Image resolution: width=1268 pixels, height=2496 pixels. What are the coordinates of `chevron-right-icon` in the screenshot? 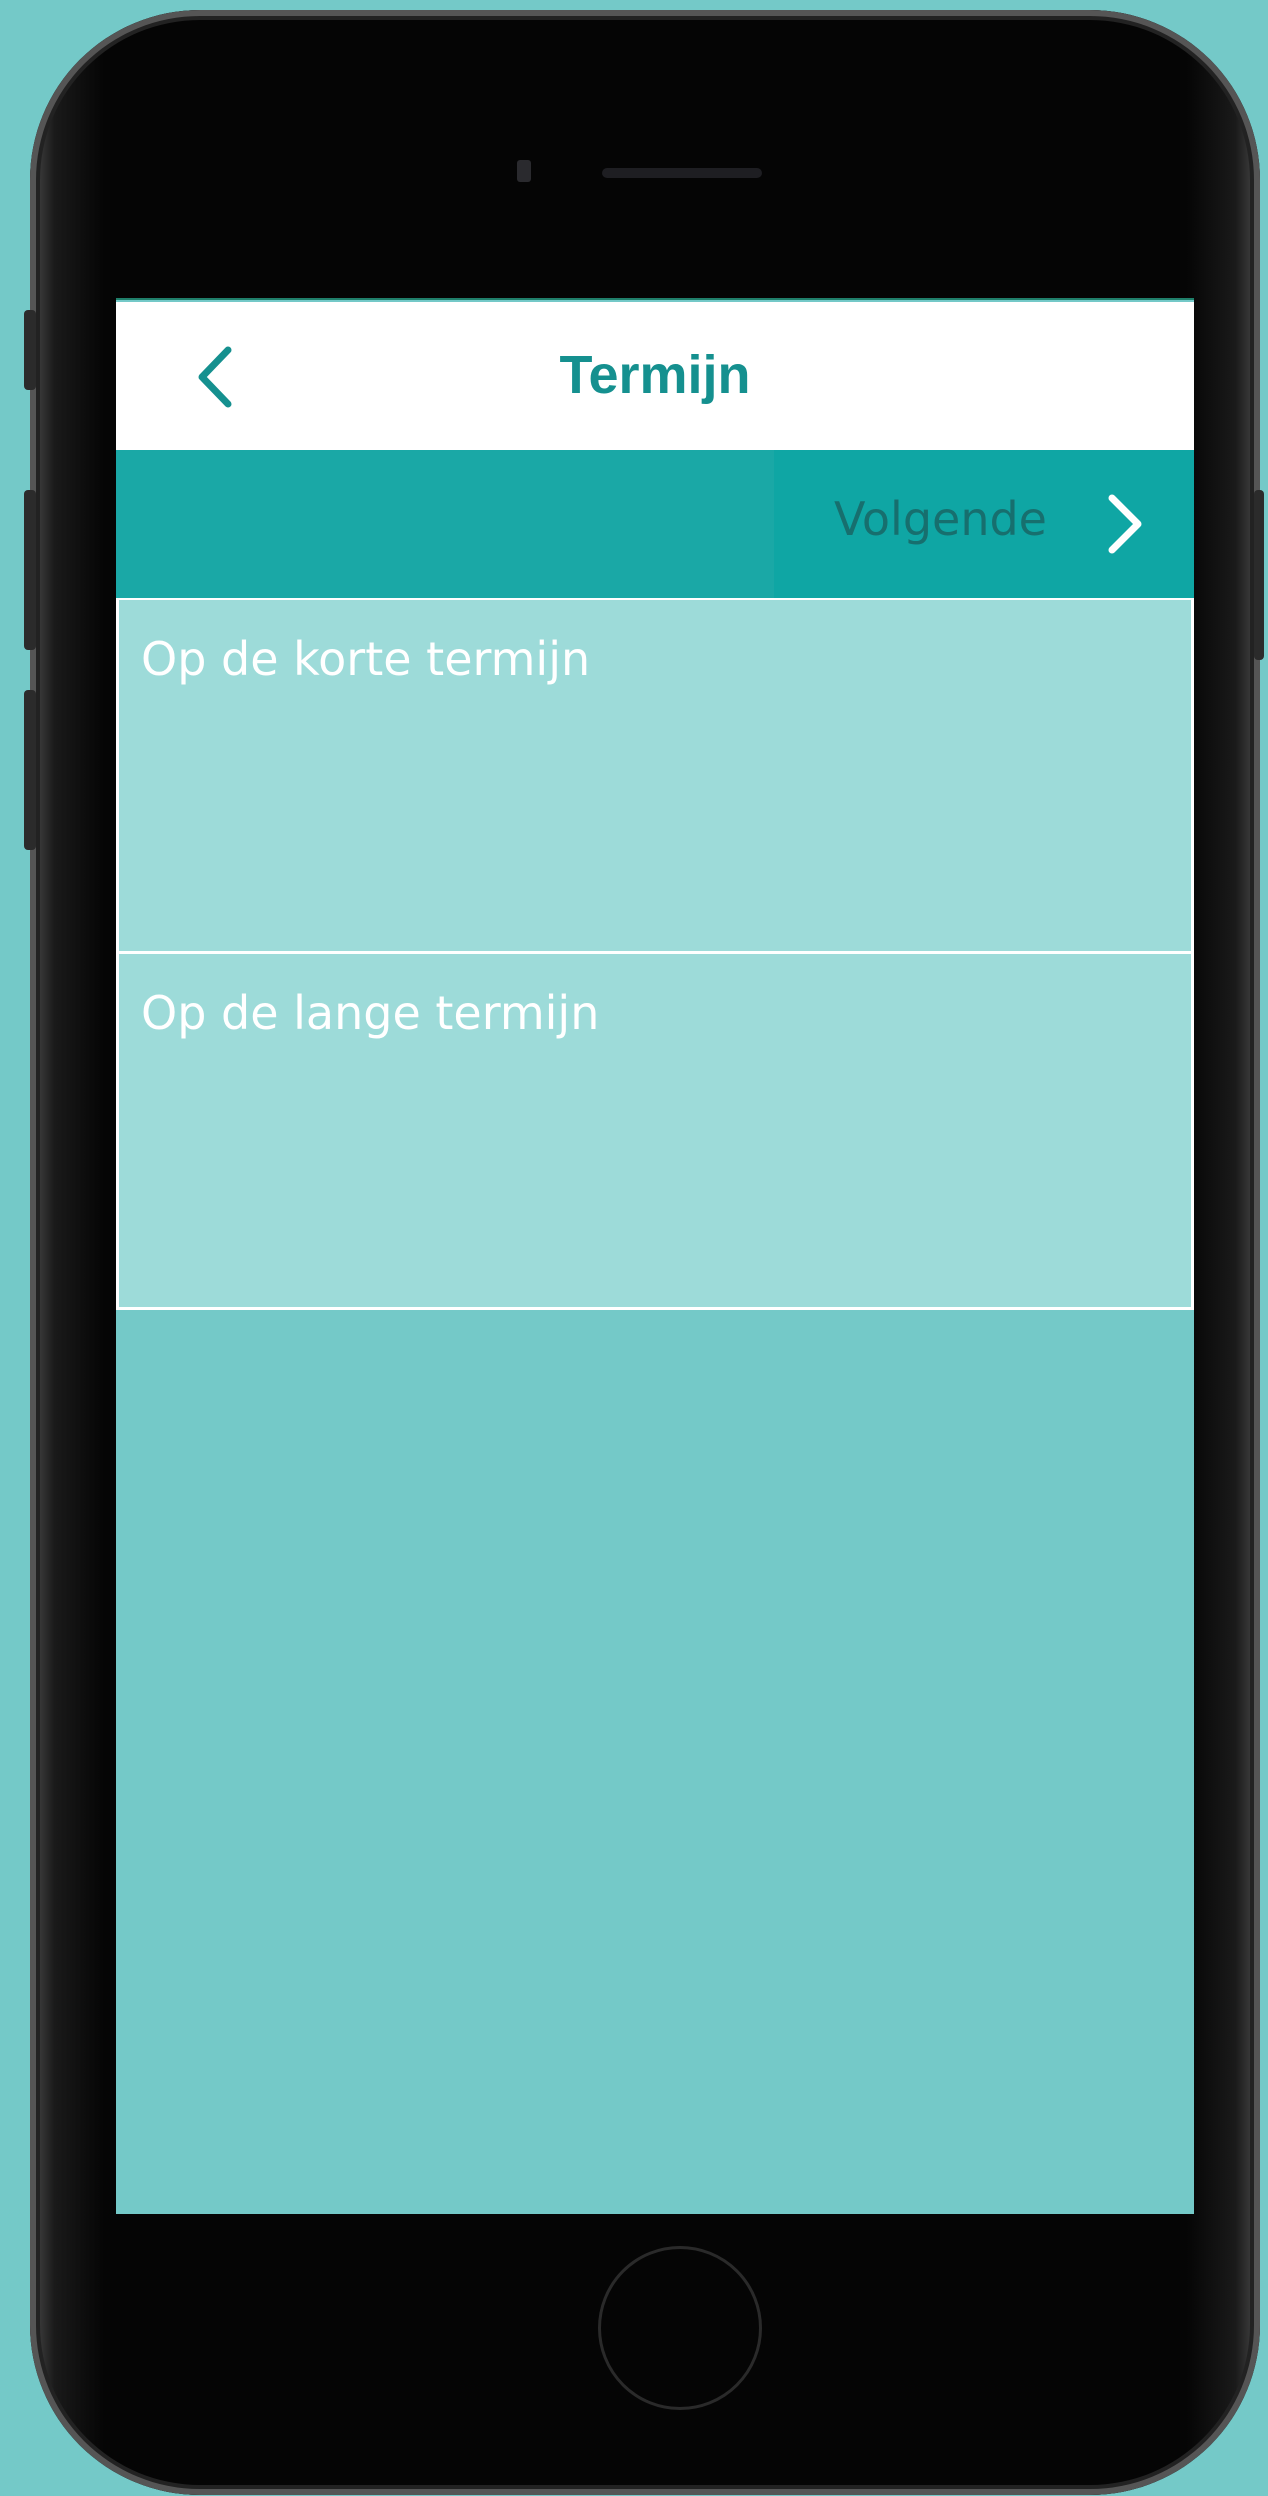 It's located at (1125, 524).